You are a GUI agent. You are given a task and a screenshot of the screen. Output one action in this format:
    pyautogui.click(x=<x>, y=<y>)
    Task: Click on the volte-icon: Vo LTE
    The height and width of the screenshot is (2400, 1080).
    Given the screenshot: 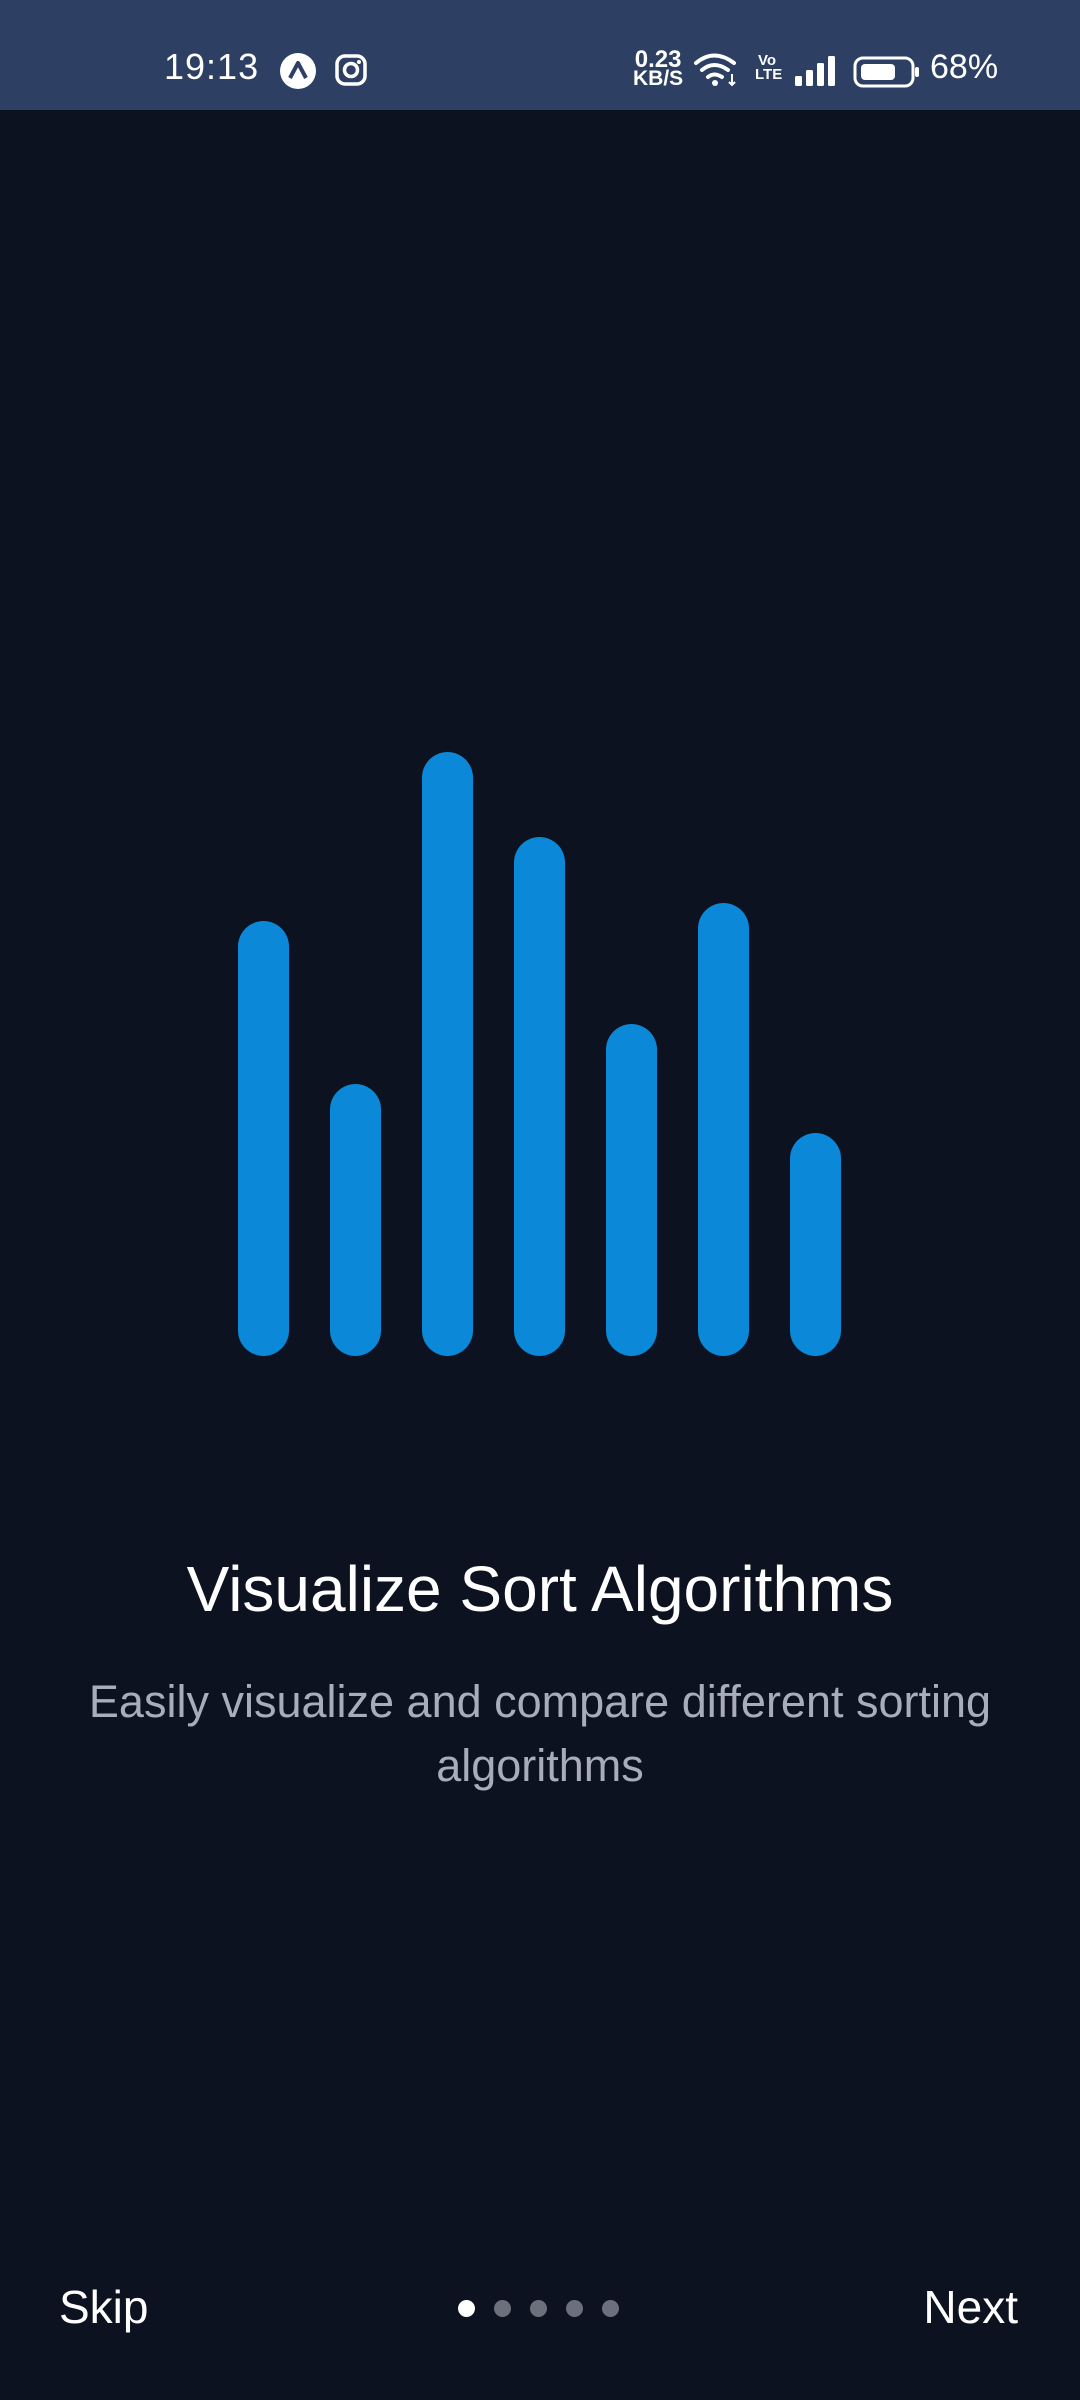 What is the action you would take?
    pyautogui.click(x=769, y=67)
    